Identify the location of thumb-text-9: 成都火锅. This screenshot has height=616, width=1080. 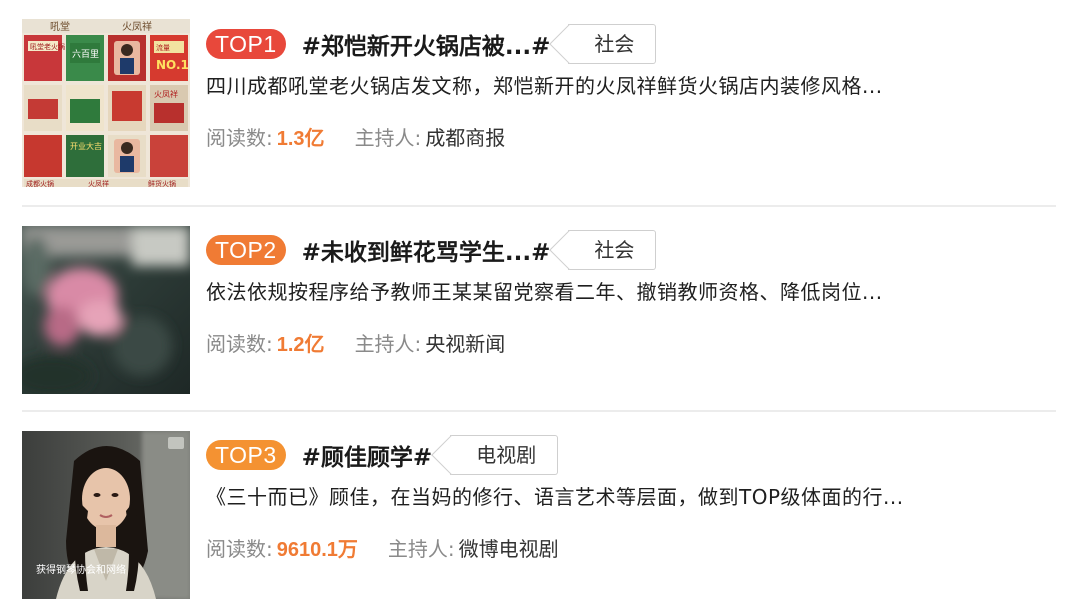
(40, 183).